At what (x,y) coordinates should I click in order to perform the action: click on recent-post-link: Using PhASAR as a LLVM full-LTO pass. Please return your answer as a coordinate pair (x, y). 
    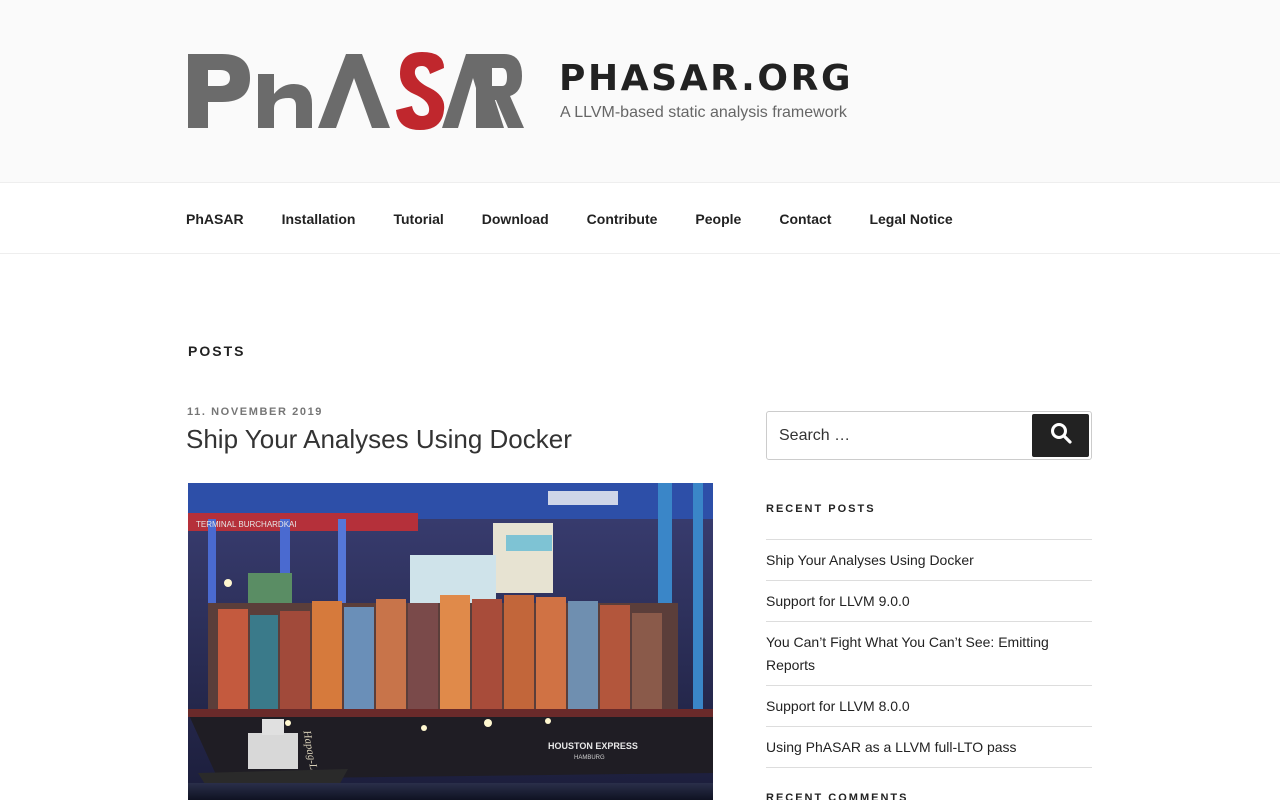
    Looking at the image, I should click on (929, 747).